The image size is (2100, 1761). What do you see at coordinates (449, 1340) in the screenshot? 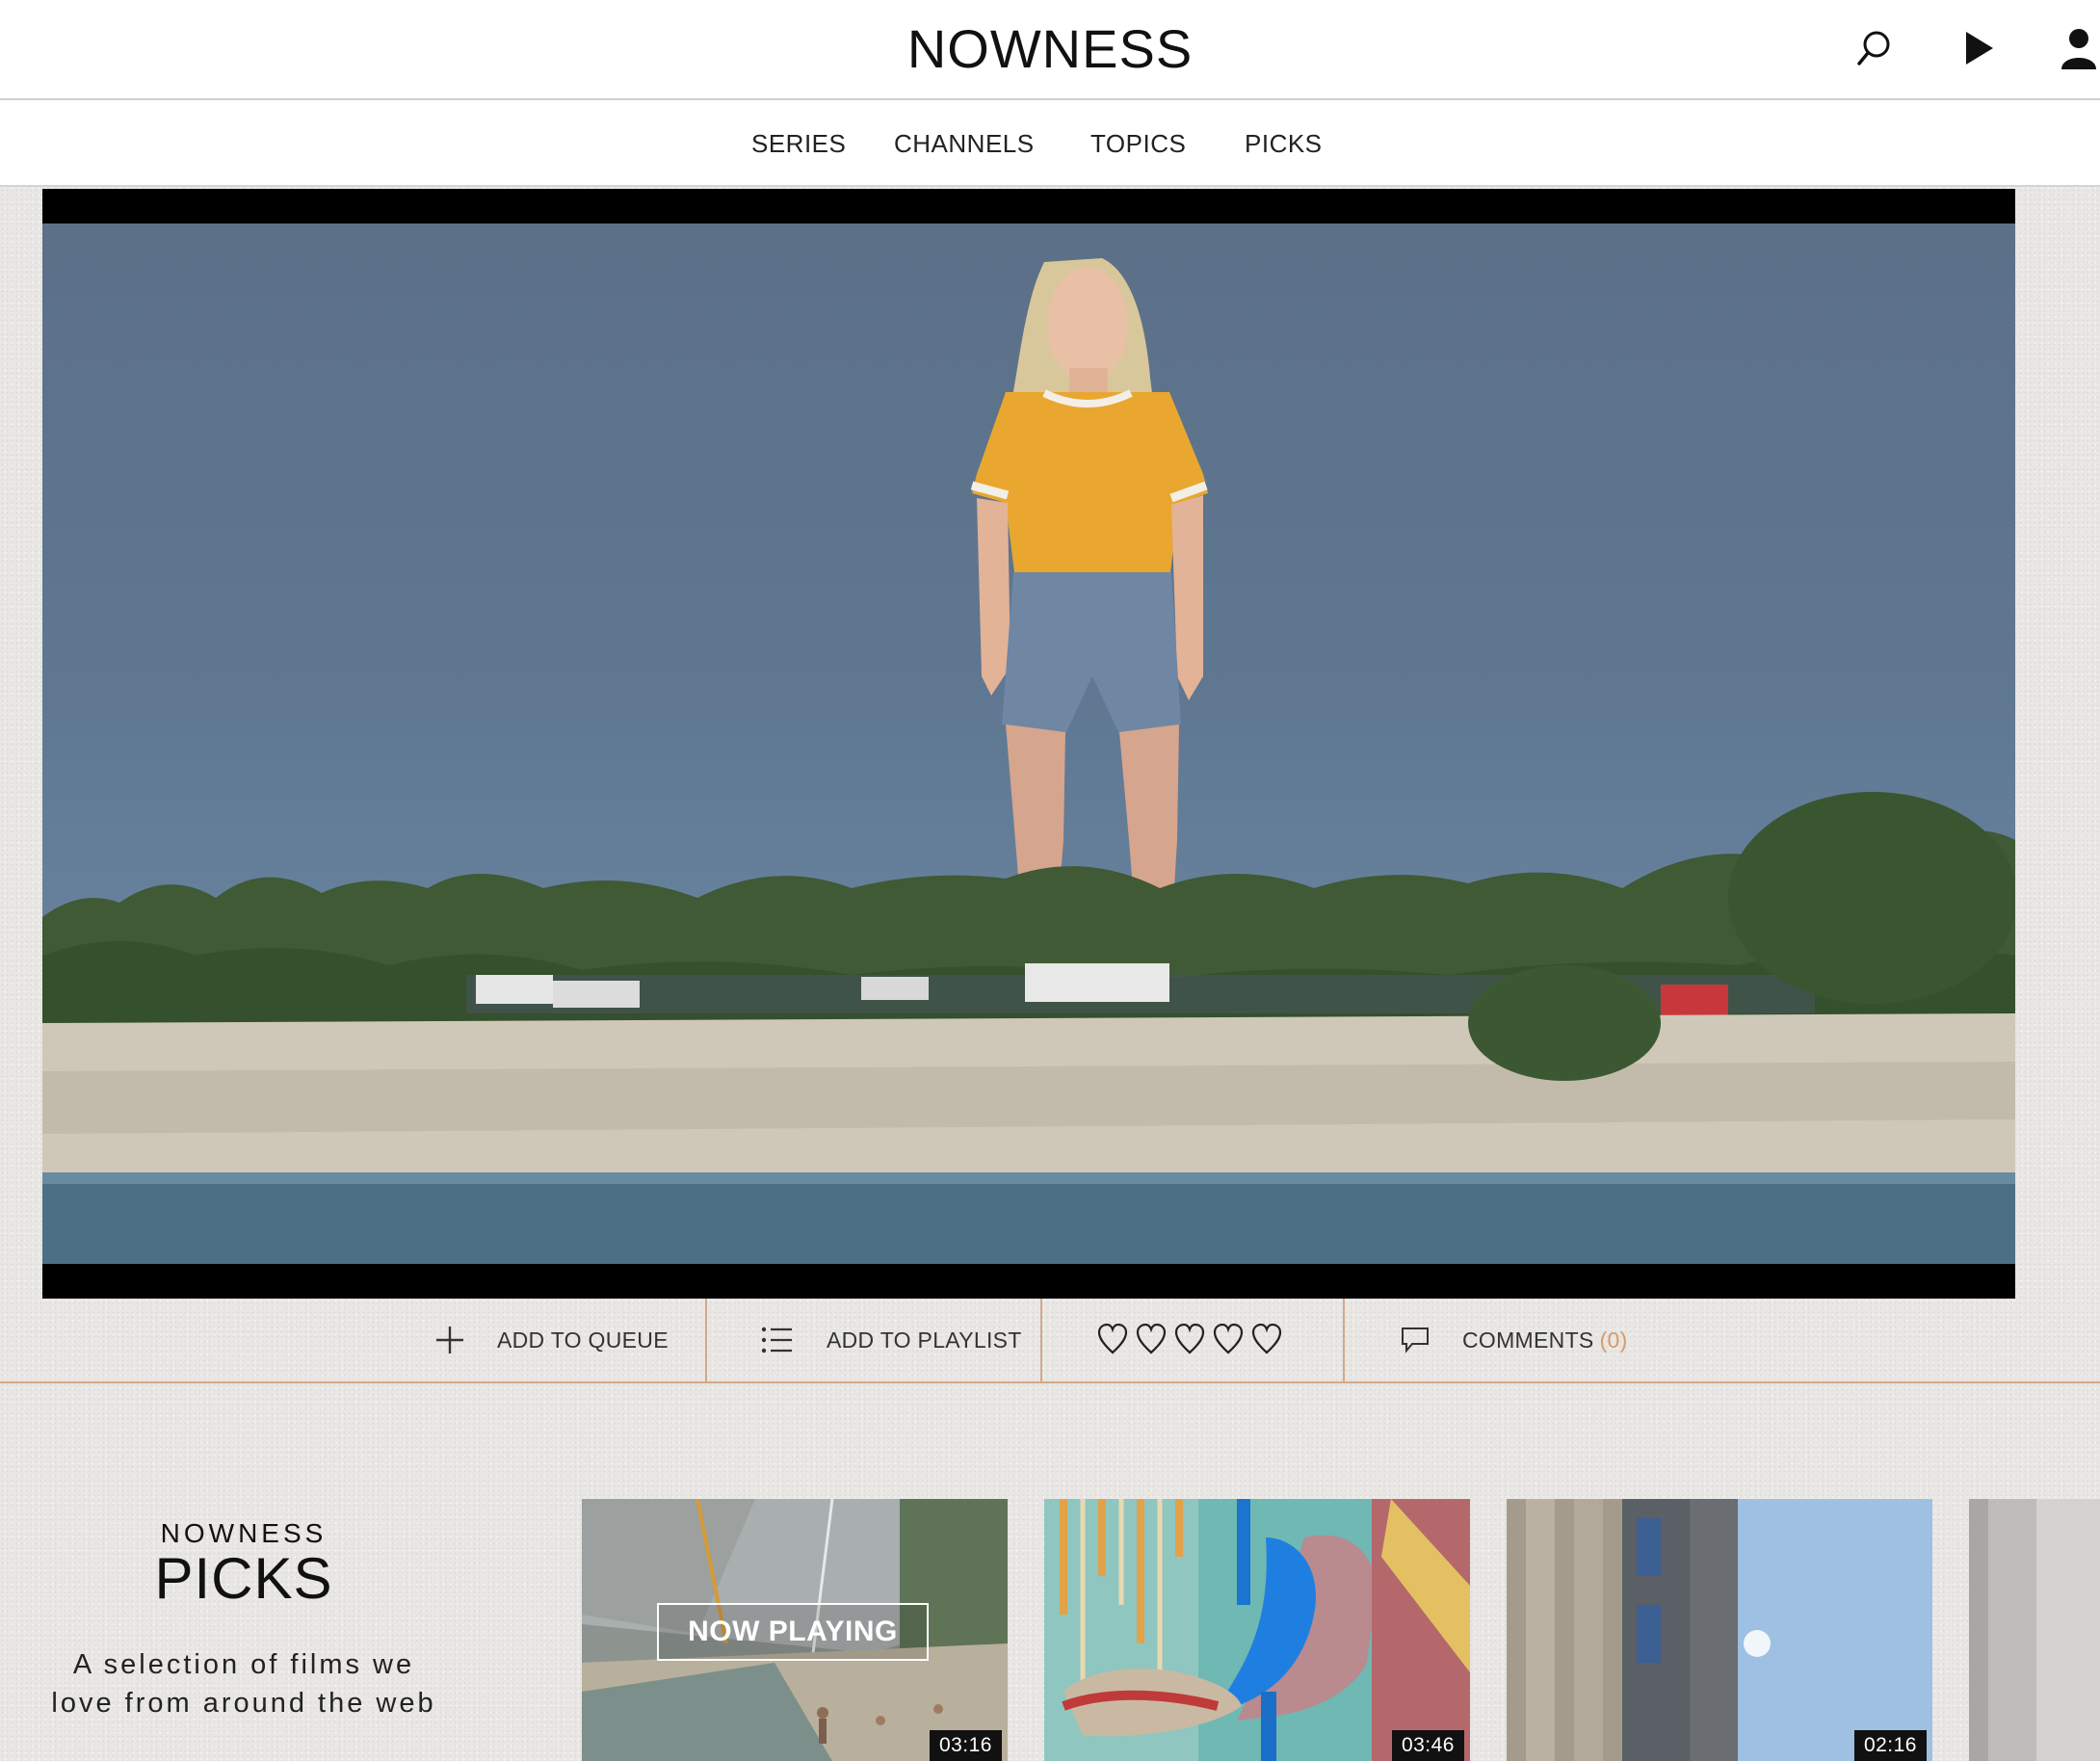
I see `plus-icon` at bounding box center [449, 1340].